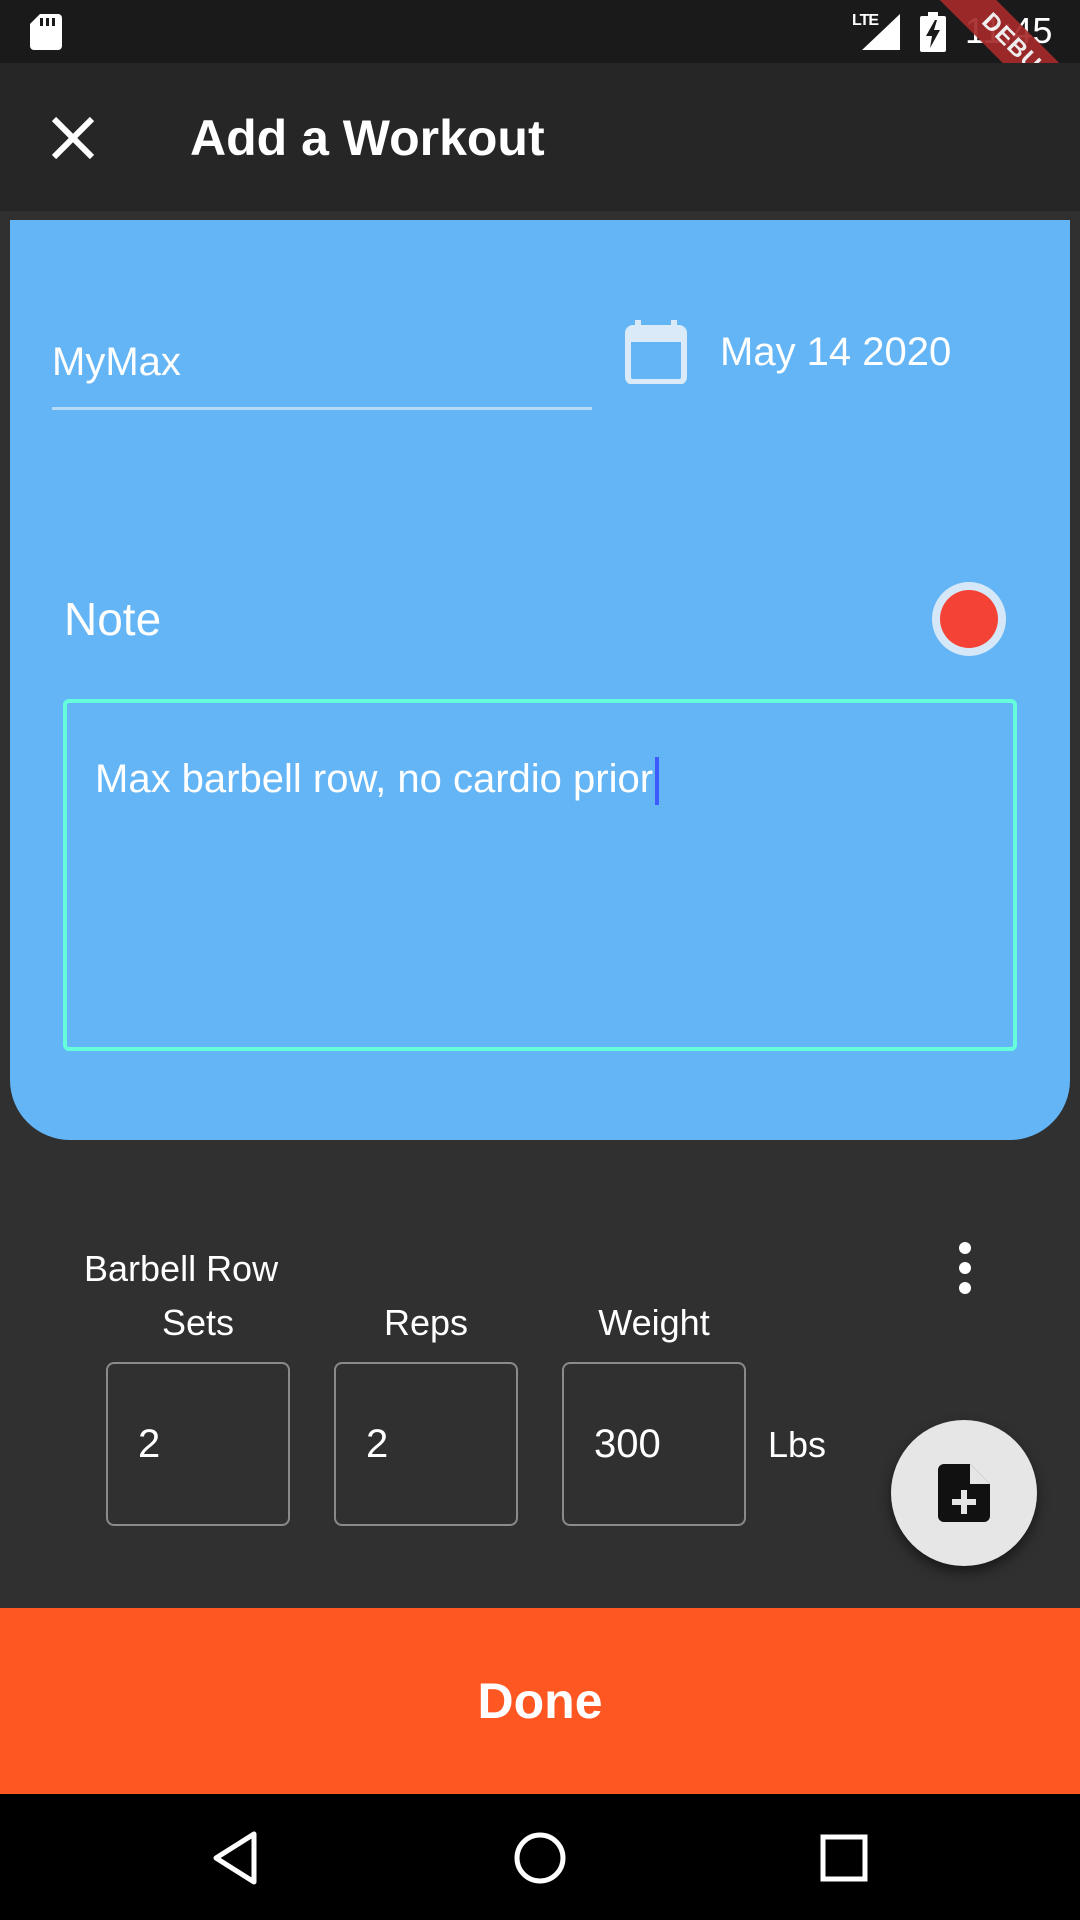 The image size is (1080, 1920). Describe the element at coordinates (426, 1444) in the screenshot. I see `reps-field: 2` at that location.